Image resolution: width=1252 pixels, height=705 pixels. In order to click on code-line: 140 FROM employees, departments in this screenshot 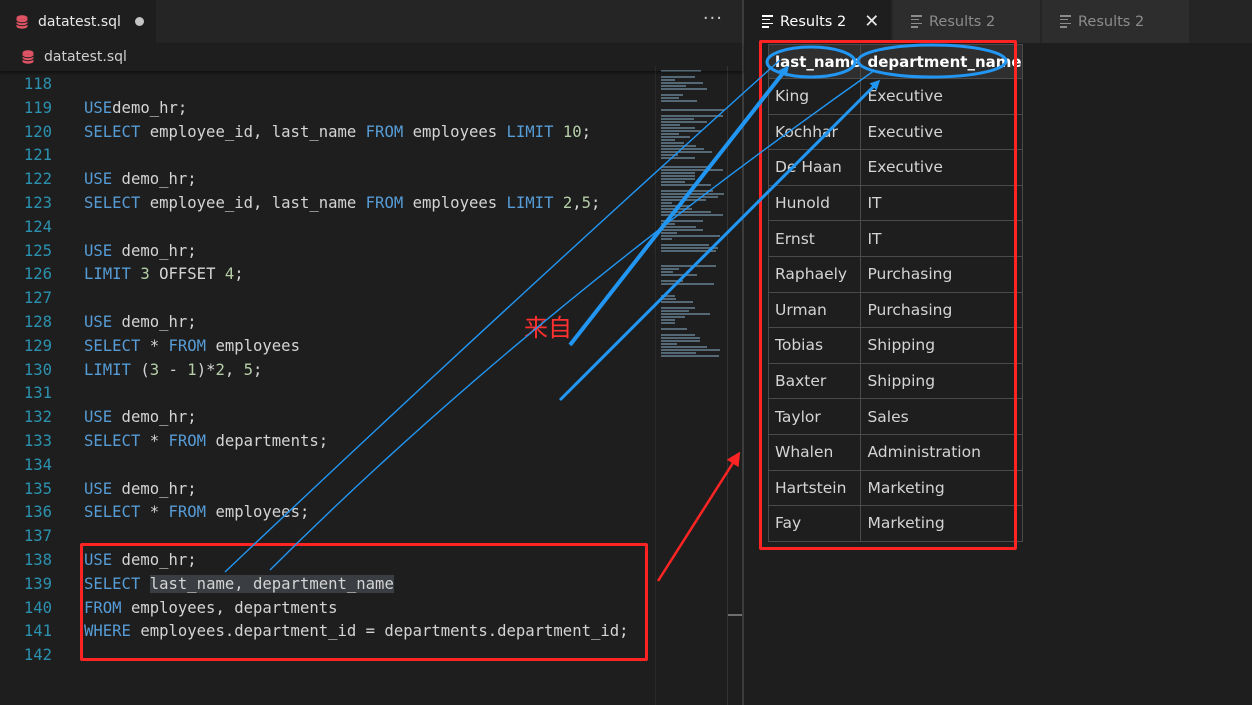, I will do `click(327, 608)`.